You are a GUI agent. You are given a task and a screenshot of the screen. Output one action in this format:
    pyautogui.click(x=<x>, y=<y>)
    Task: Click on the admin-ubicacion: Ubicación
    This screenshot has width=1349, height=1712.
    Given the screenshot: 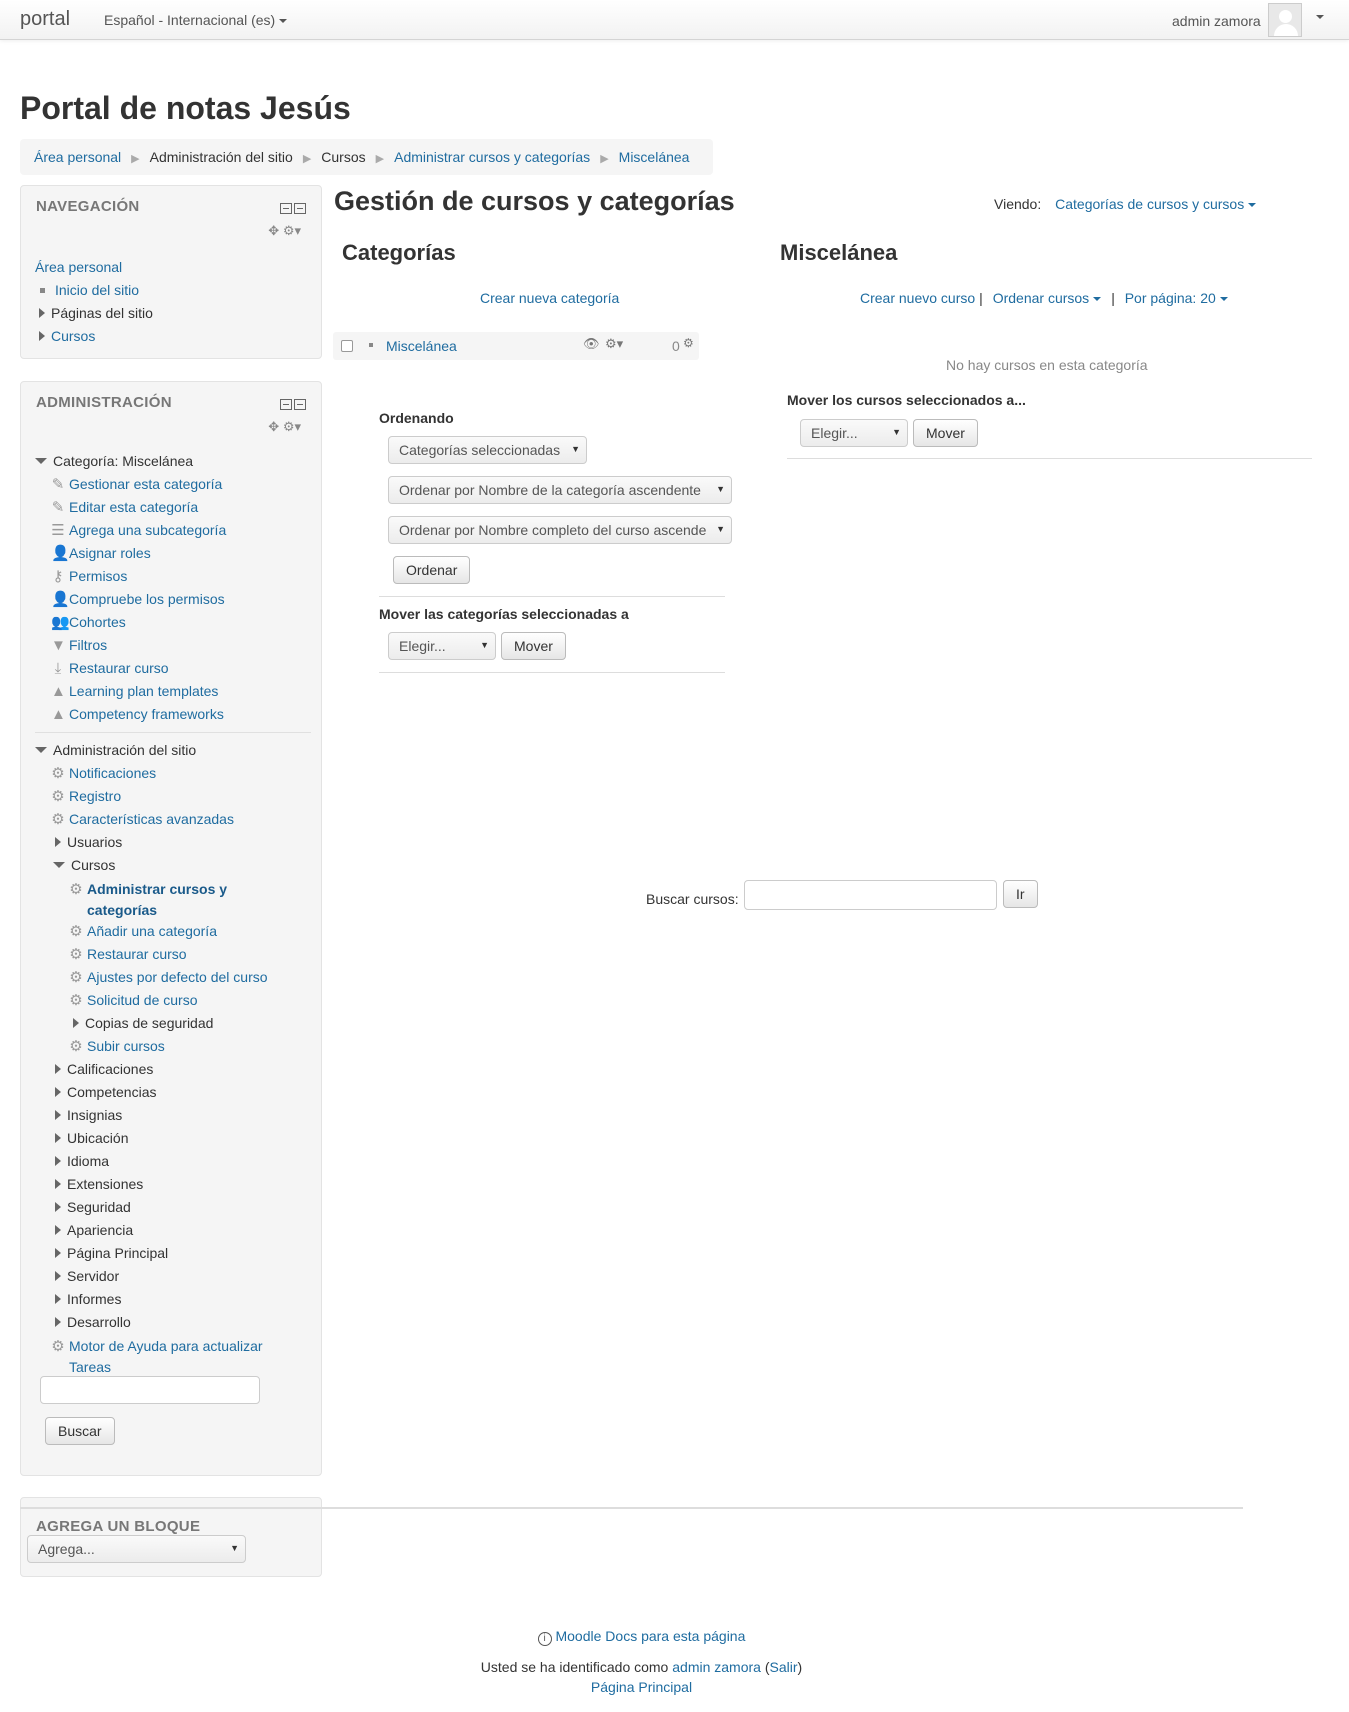 What is the action you would take?
    pyautogui.click(x=97, y=1138)
    